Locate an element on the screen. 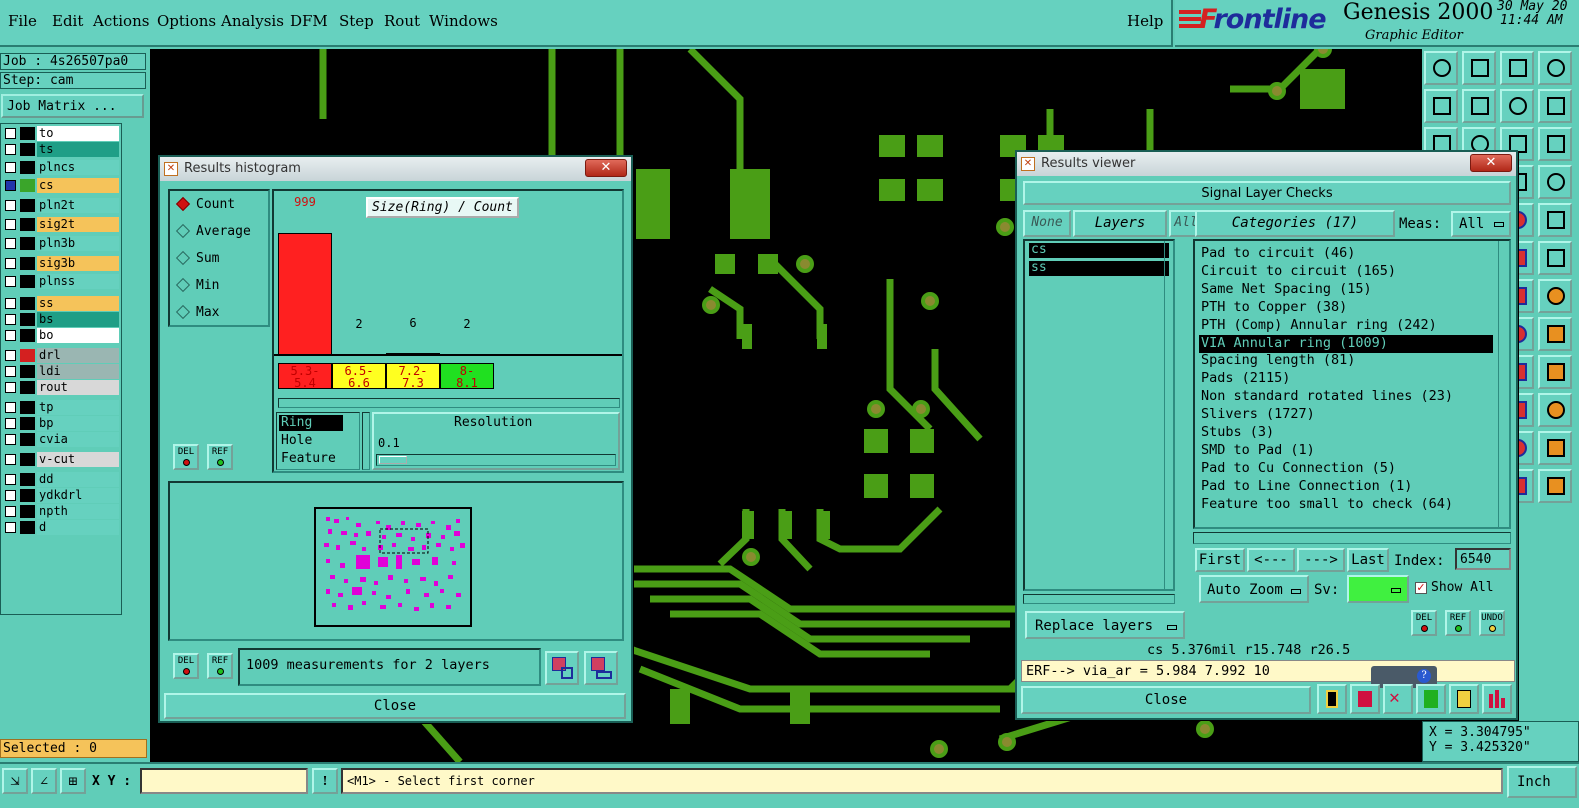  menu-help: Help is located at coordinates (1145, 21).